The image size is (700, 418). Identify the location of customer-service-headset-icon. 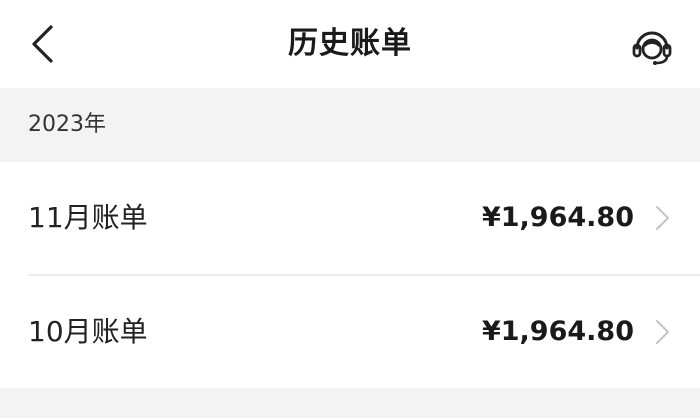
(652, 48).